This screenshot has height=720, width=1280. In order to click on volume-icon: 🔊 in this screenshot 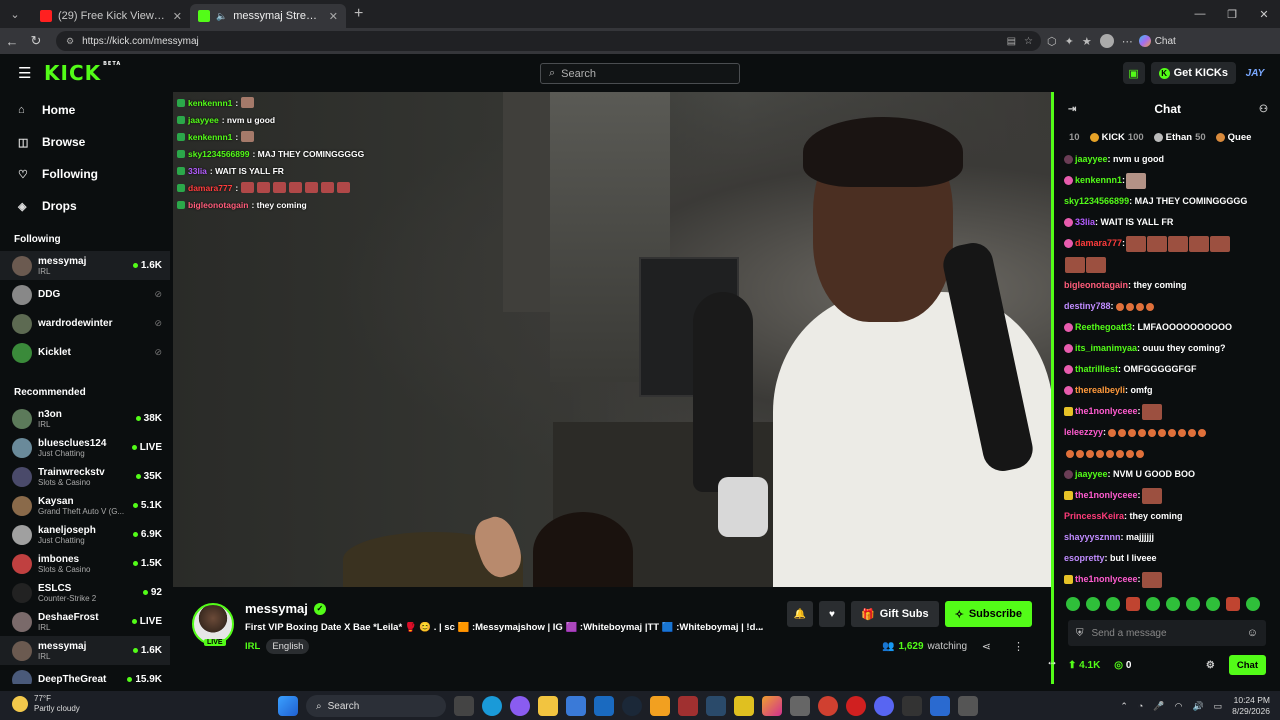, I will do `click(1197, 706)`.